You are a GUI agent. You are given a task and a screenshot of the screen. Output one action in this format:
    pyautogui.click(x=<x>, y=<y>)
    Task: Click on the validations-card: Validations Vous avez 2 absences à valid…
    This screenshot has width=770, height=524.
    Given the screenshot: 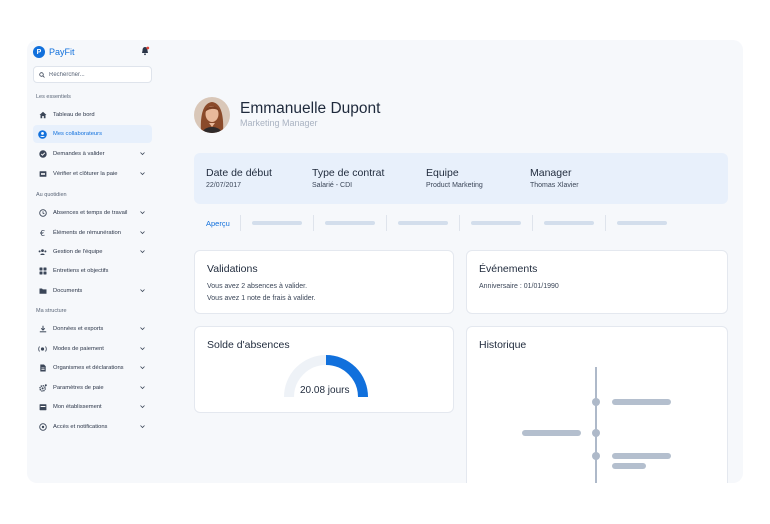 What is the action you would take?
    pyautogui.click(x=324, y=282)
    